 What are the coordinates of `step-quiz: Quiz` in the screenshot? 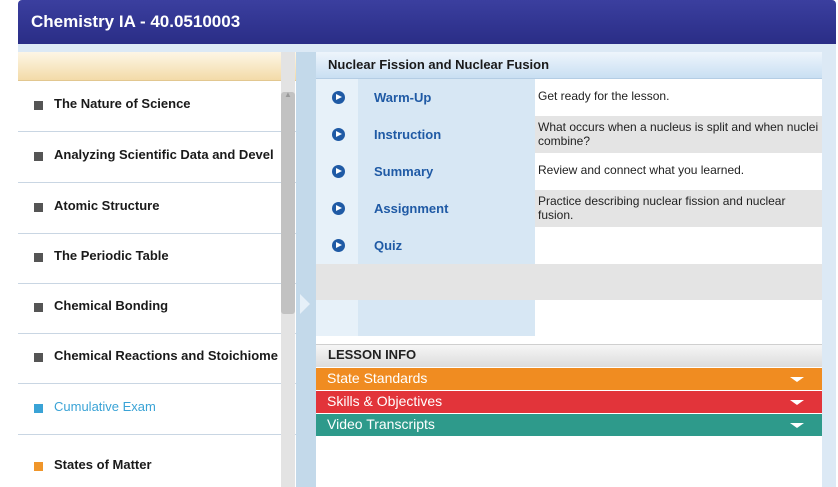 It's located at (569, 245).